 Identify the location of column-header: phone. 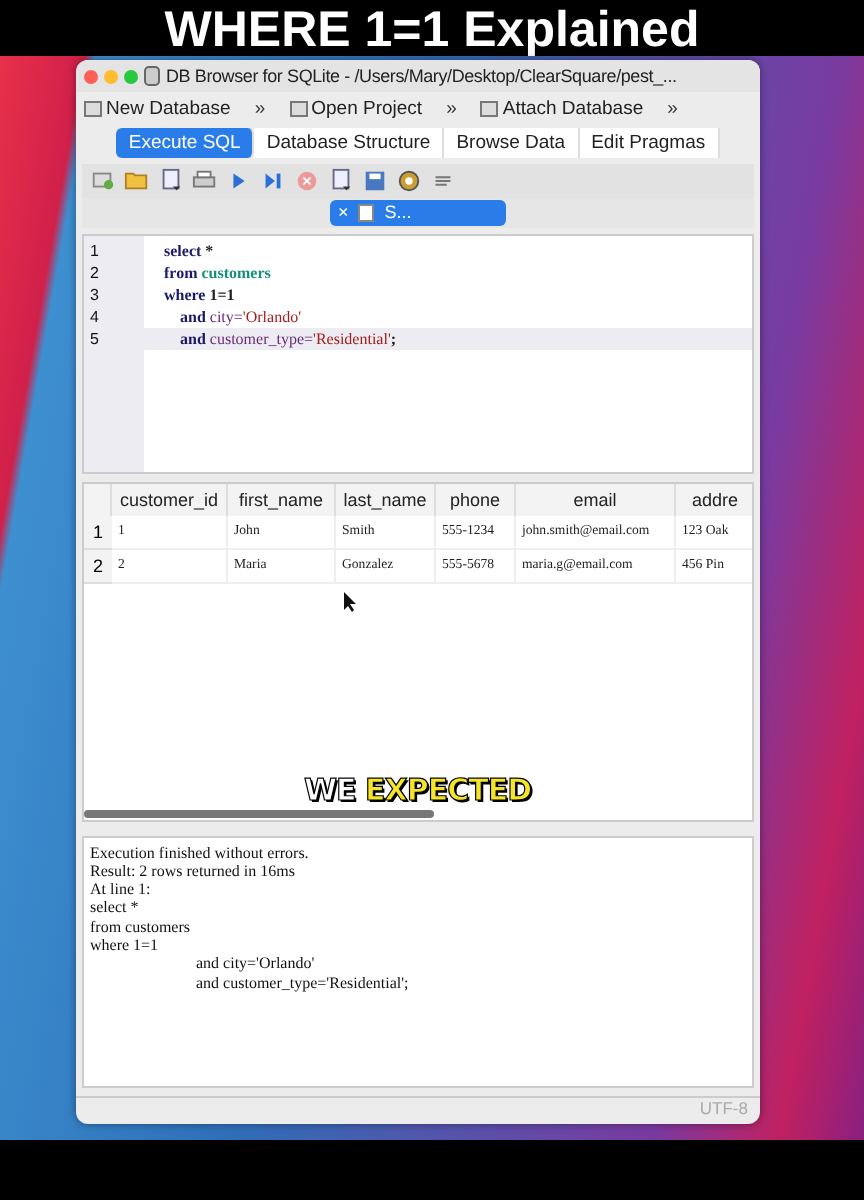
(476, 500).